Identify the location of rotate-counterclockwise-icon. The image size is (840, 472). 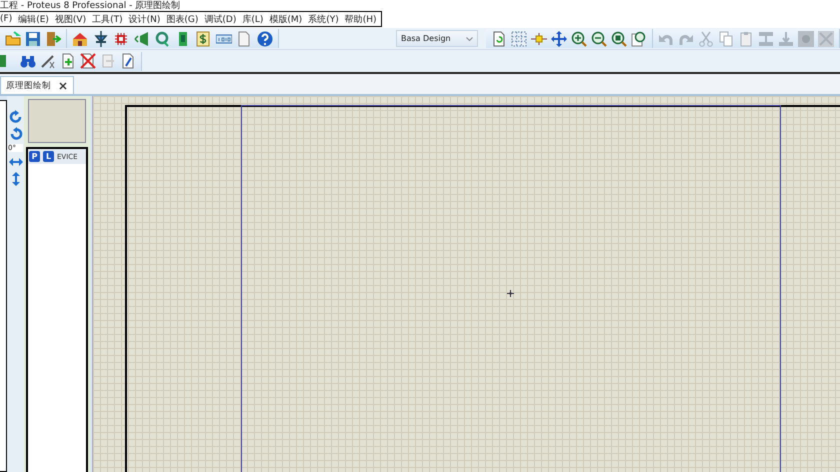
(15, 134).